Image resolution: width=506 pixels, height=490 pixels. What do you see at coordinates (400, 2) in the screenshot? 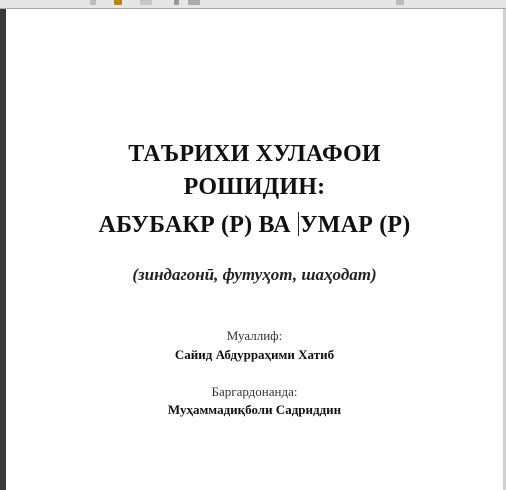
I see `right-tool-icon` at bounding box center [400, 2].